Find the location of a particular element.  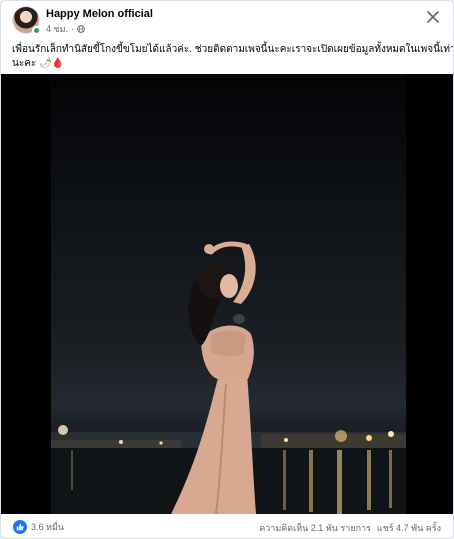

caption-line-2-text: นะคะ is located at coordinates (24, 63).